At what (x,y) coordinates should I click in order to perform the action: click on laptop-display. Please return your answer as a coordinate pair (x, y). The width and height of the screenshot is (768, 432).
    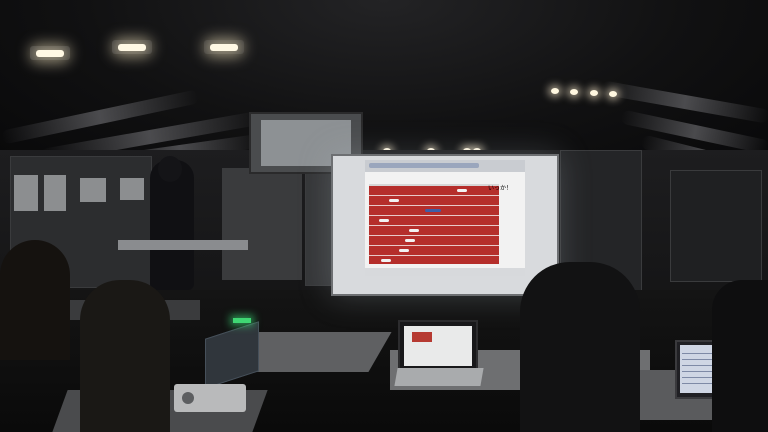
    Looking at the image, I should click on (438, 346).